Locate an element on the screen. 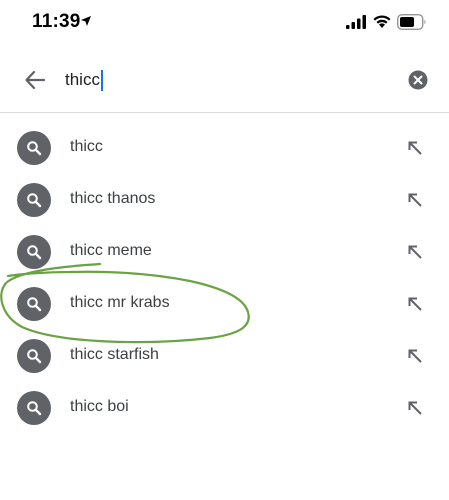 The height and width of the screenshot is (500, 449). clear-icon is located at coordinates (418, 80).